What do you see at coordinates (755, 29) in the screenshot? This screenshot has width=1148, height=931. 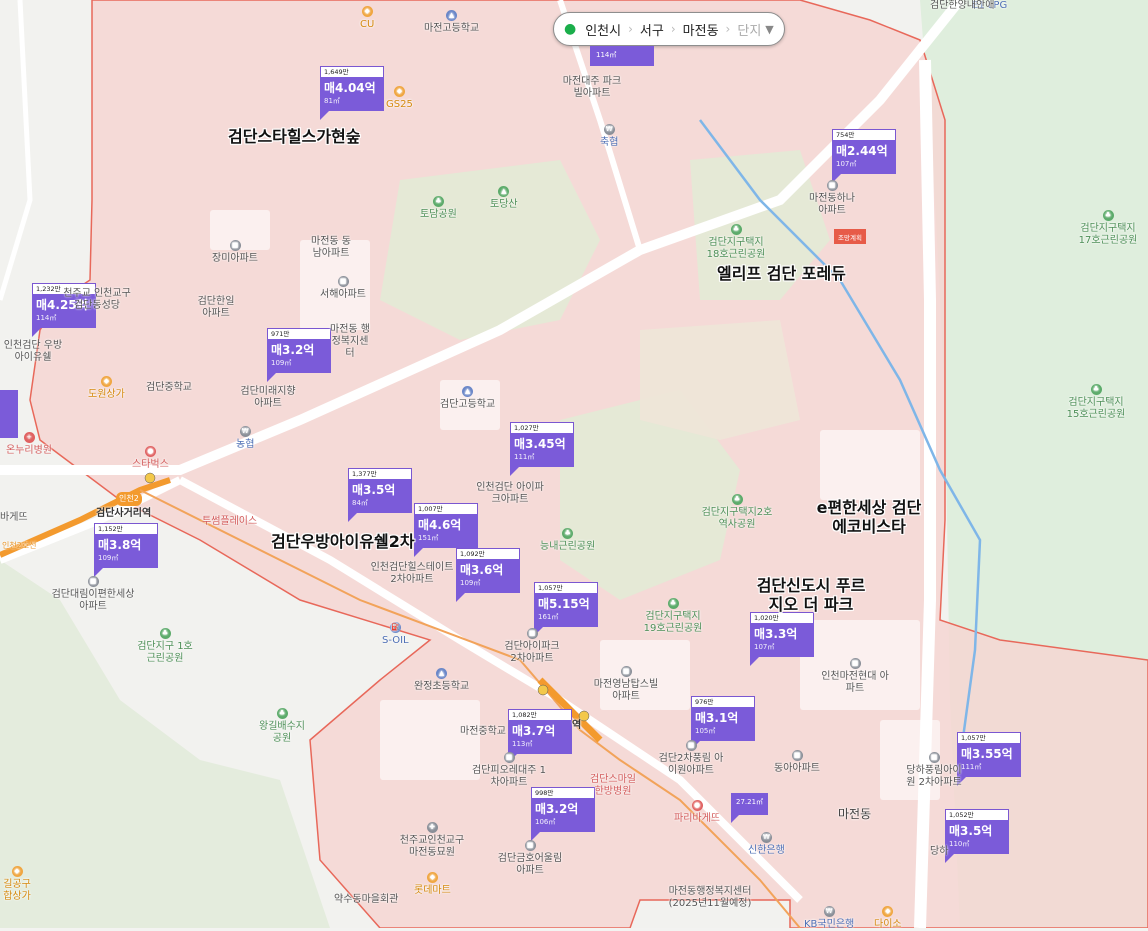 I see `complex-select: 단지 ▼` at bounding box center [755, 29].